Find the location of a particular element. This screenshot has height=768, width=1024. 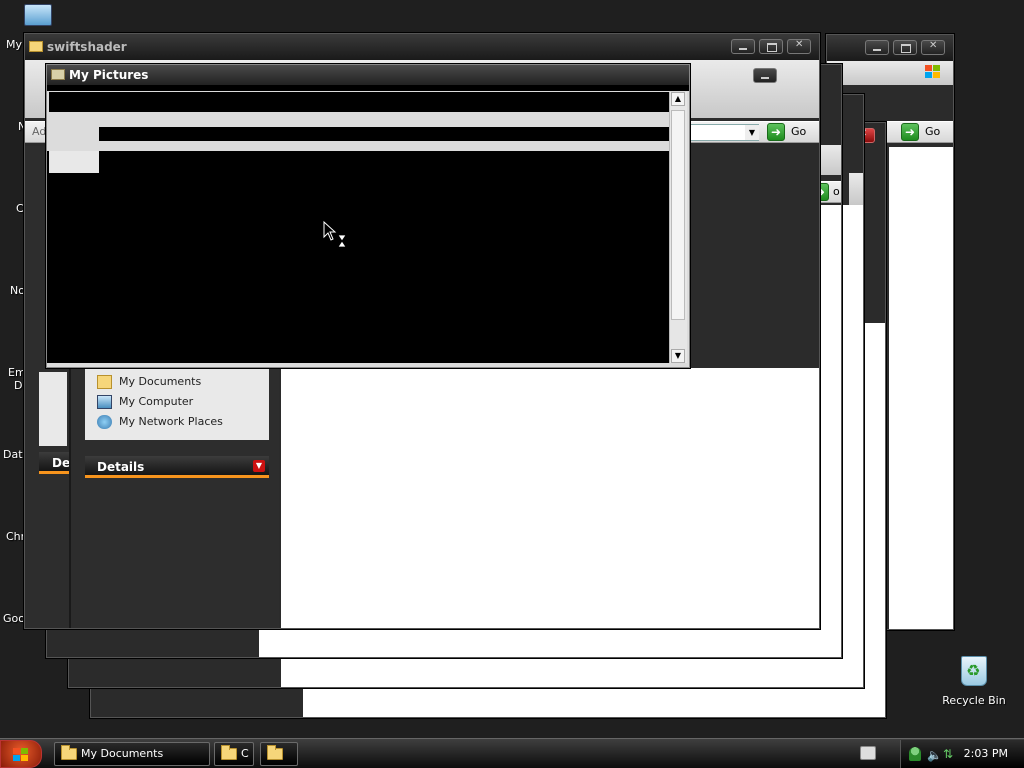

scroll-down-arrow: ▼ is located at coordinates (678, 356).